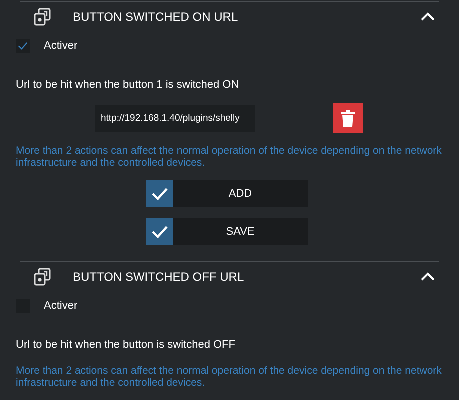 The image size is (459, 400). I want to click on section-title: BUTTON SWITCHED ON URL, so click(156, 17).